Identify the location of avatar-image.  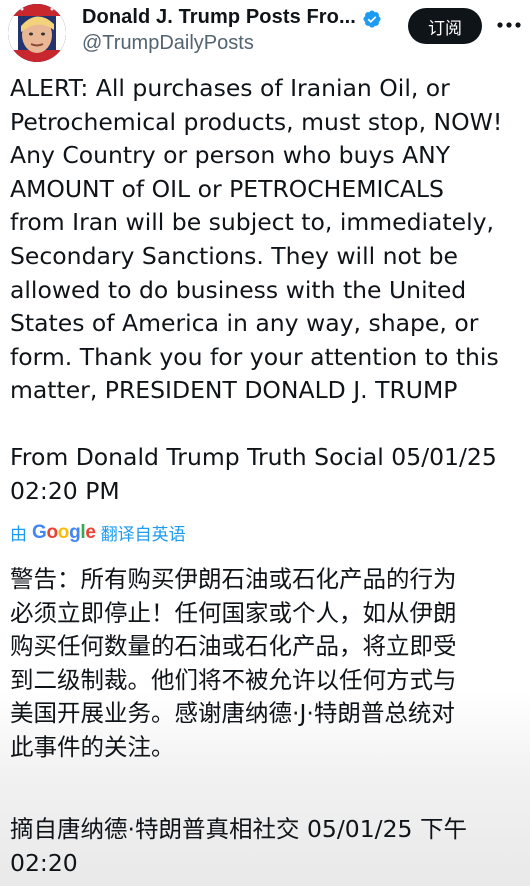
(37, 33).